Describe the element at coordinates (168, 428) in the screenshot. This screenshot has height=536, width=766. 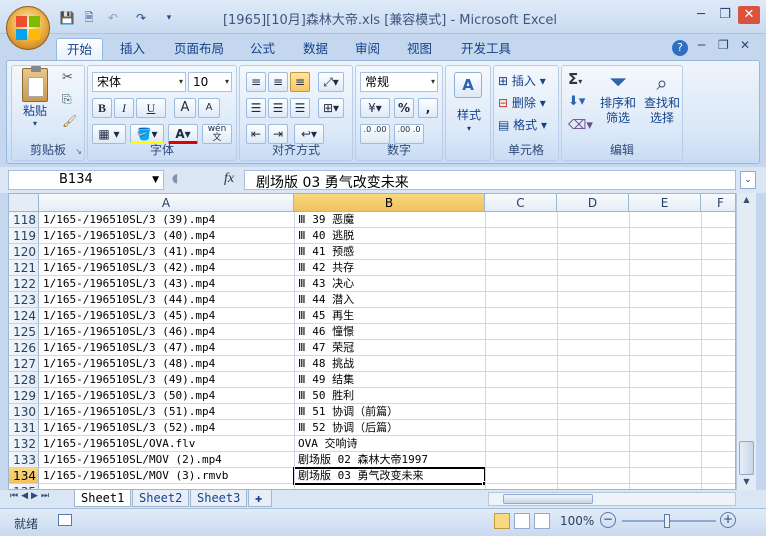
I see `cell-a: 1/165-/196510SL/3 (52).mp4` at that location.